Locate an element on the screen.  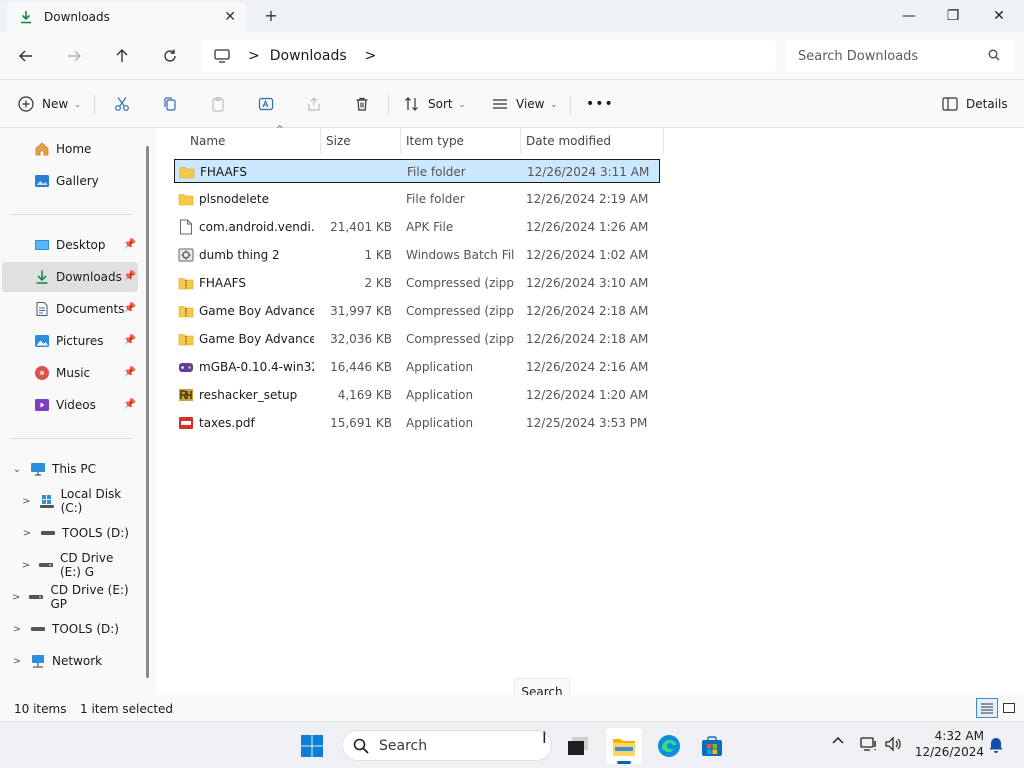
address-bar: > Downloads > is located at coordinates (489, 56).